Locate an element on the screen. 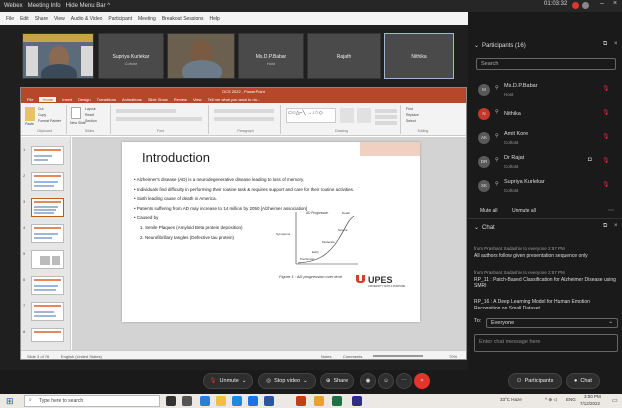  chat-input: Enter chat message here is located at coordinates (546, 343).